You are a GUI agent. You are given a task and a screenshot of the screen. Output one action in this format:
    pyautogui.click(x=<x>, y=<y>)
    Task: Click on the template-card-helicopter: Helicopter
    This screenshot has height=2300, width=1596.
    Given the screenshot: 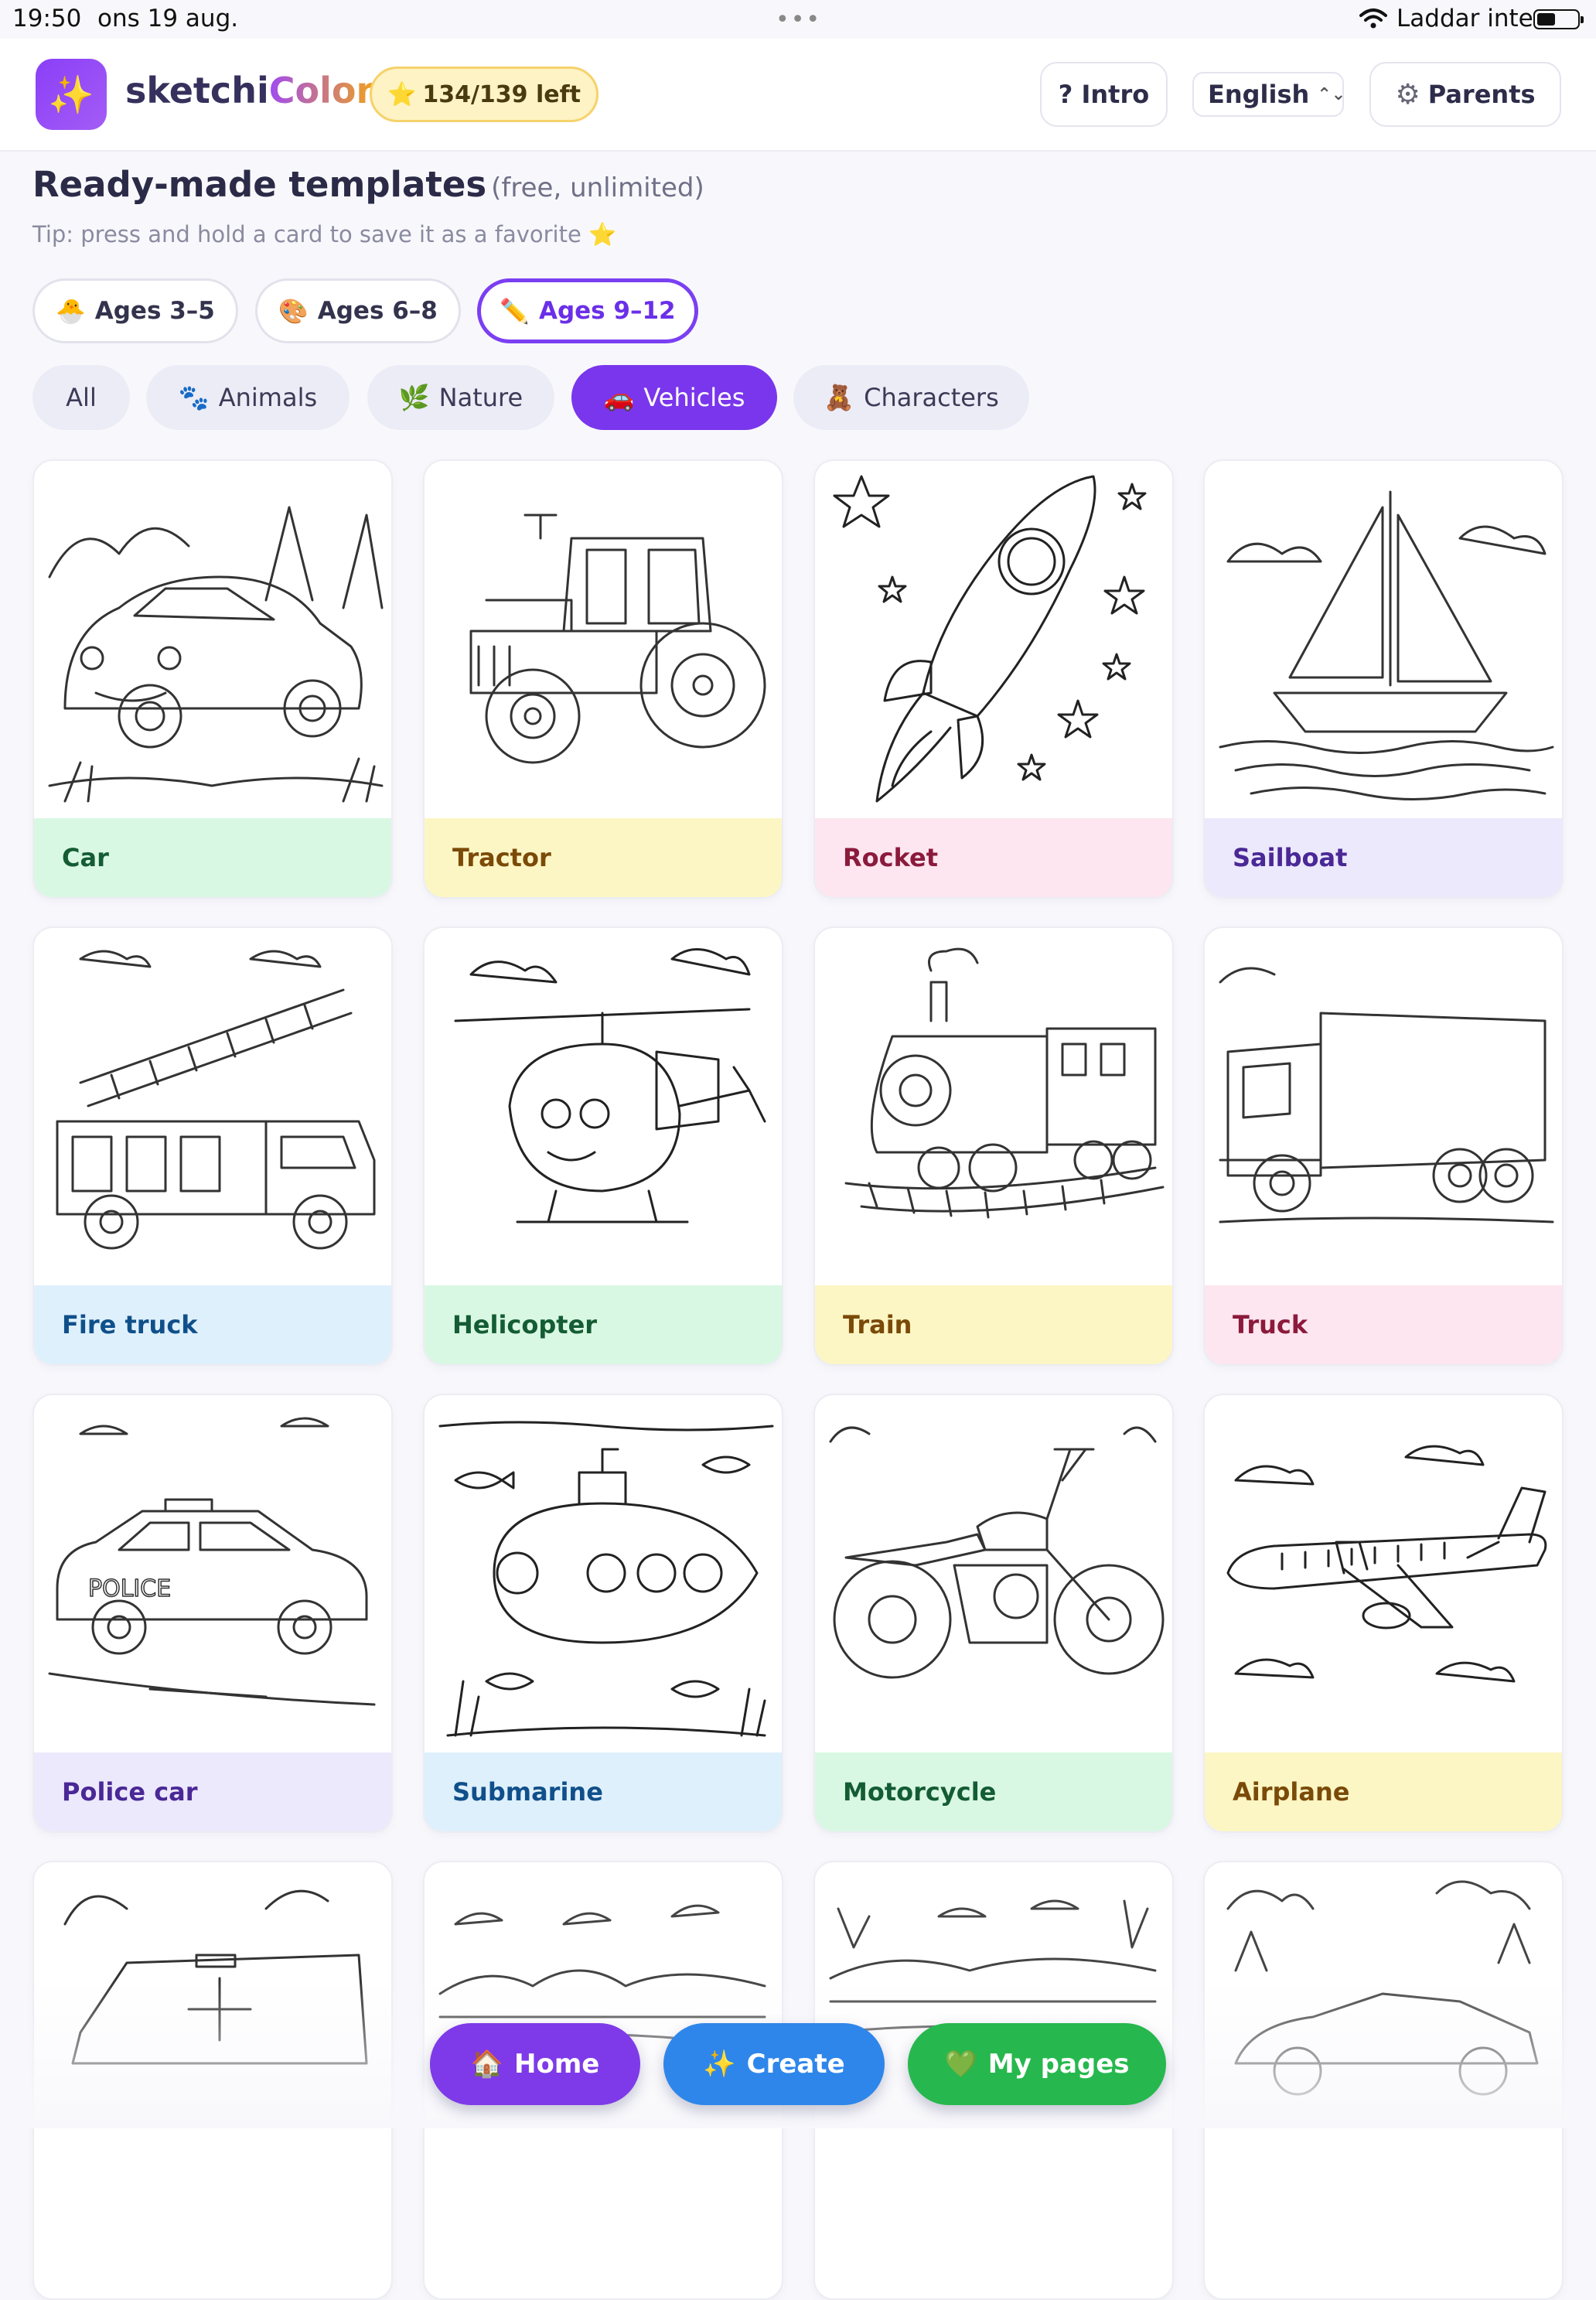 What is the action you would take?
    pyautogui.click(x=603, y=1146)
    